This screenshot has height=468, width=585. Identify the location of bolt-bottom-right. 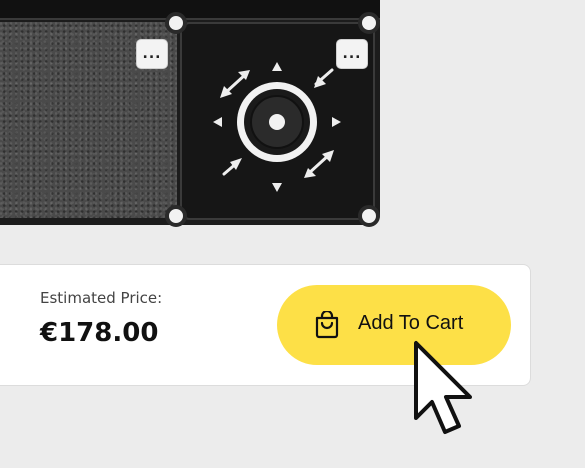
(369, 216).